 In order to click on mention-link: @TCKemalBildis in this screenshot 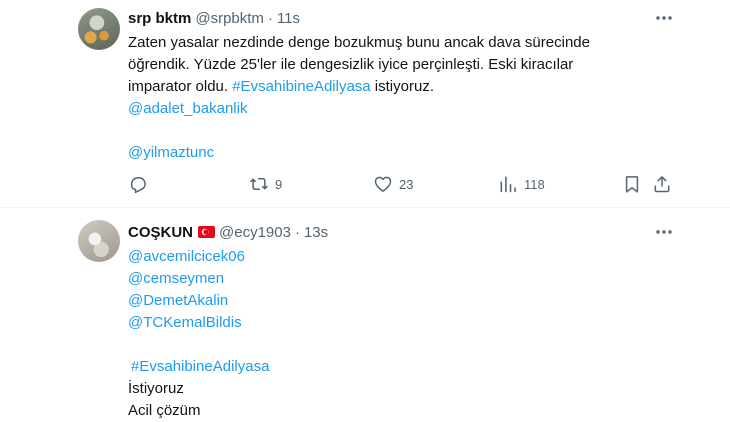, I will do `click(185, 322)`.